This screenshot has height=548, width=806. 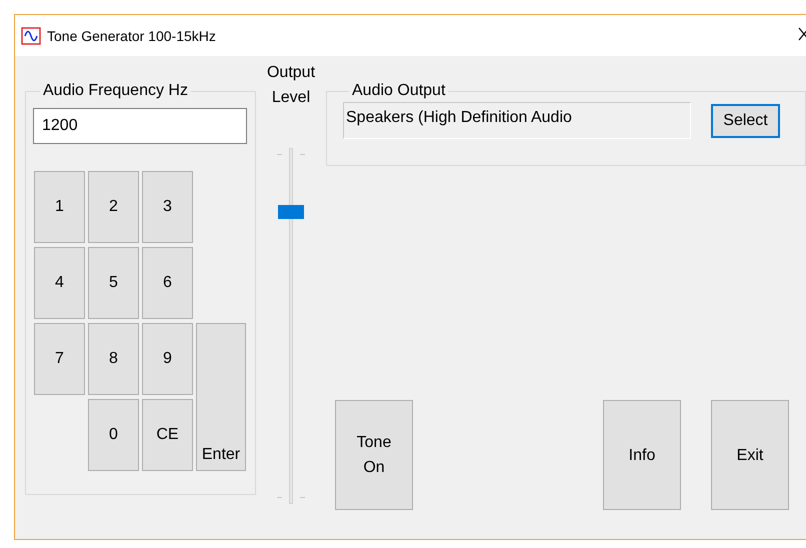 What do you see at coordinates (167, 283) in the screenshot?
I see `keypad-button: 6` at bounding box center [167, 283].